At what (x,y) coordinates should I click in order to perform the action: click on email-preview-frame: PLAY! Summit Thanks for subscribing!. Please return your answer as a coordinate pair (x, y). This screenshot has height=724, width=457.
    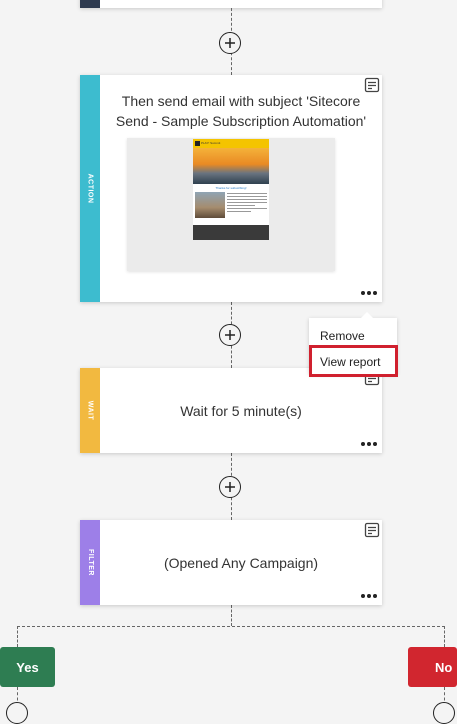
    Looking at the image, I should click on (231, 204).